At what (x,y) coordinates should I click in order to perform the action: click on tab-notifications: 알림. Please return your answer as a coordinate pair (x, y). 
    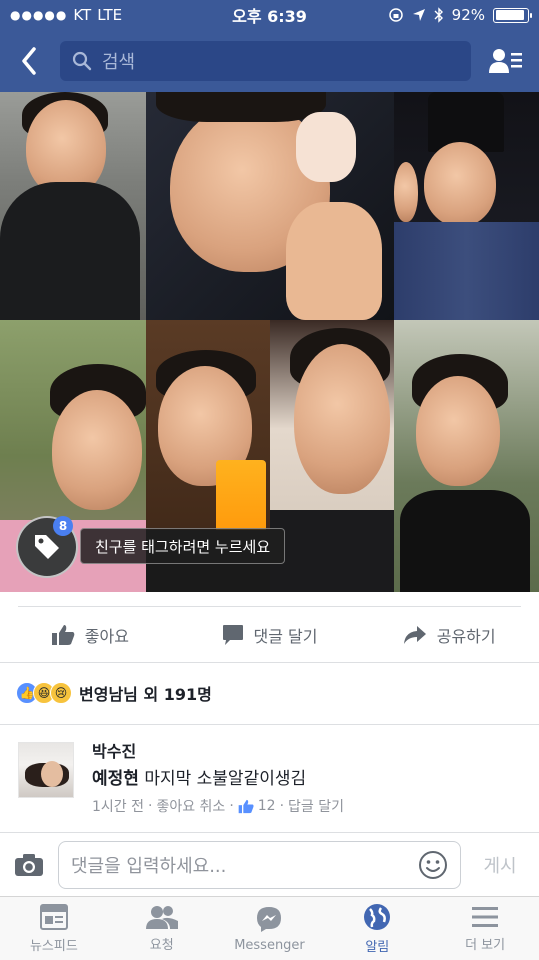
    Looking at the image, I should click on (377, 928).